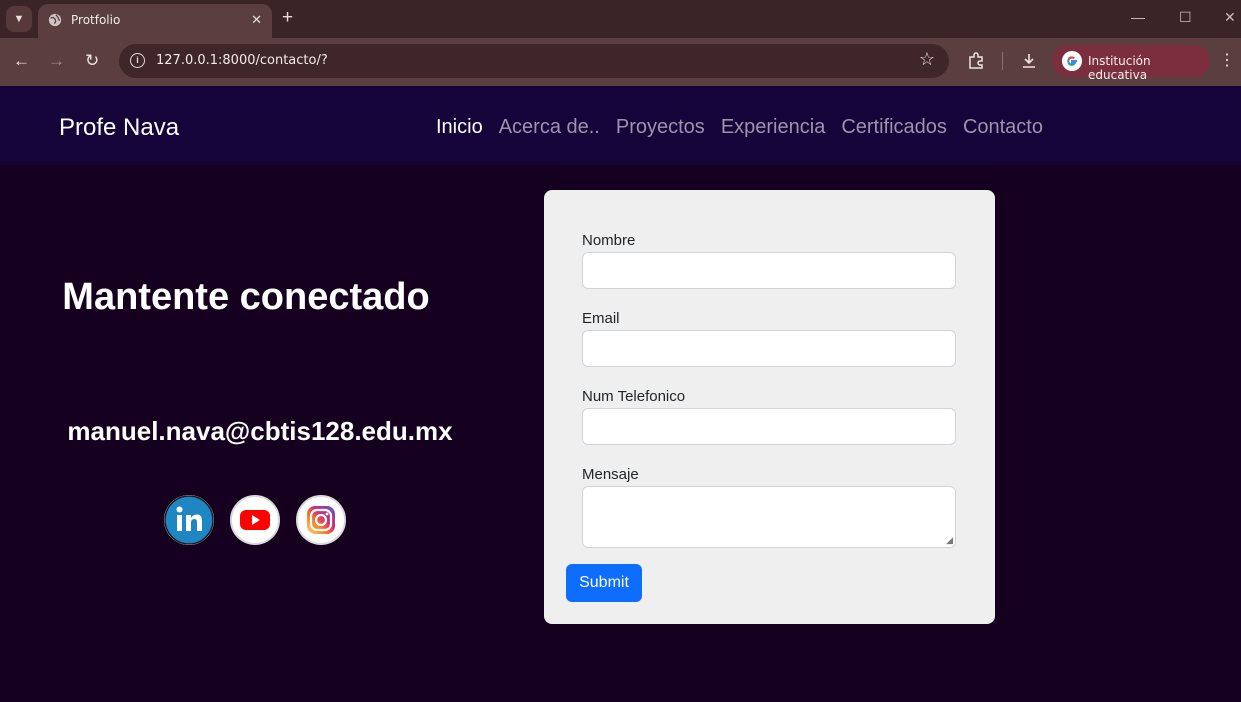  I want to click on chevron-down-icon: ▼, so click(19, 19).